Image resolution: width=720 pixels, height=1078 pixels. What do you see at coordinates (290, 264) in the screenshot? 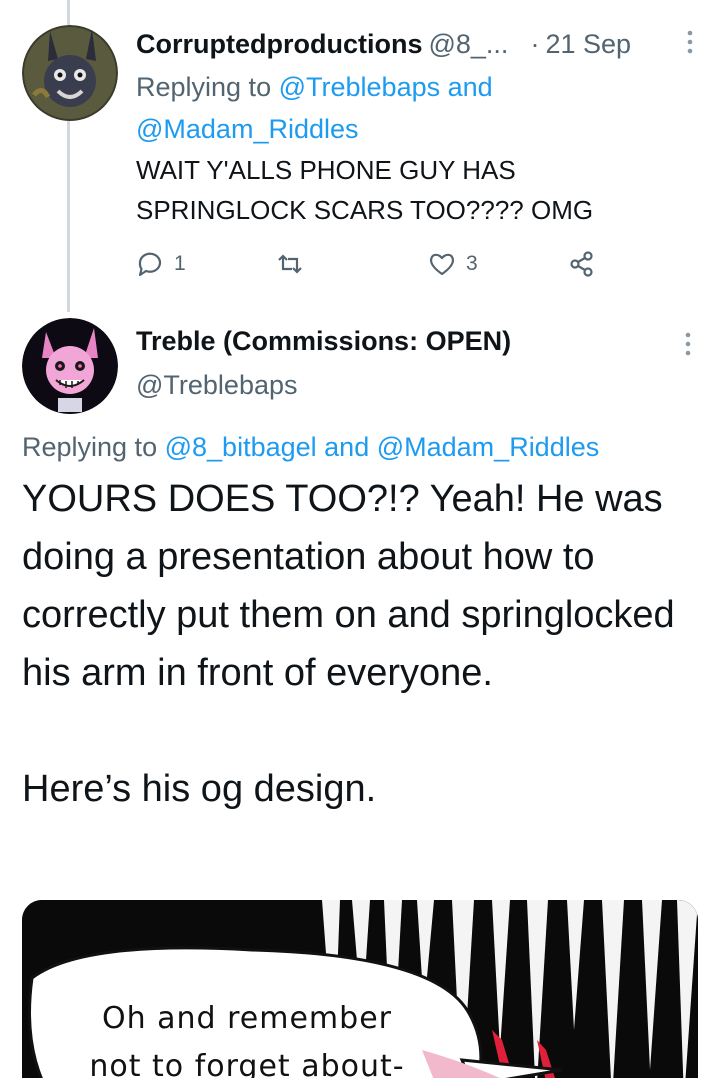
I see `retweet-icon` at bounding box center [290, 264].